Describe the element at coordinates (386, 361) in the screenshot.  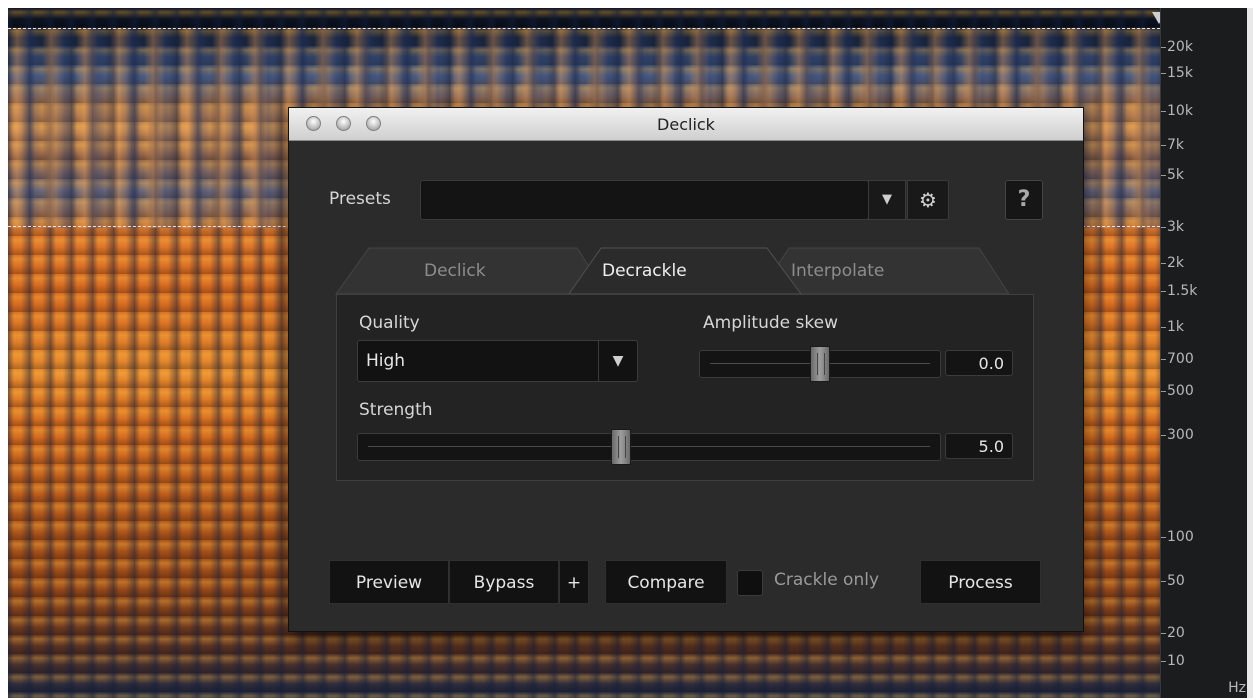
I see `quality-value: High` at that location.